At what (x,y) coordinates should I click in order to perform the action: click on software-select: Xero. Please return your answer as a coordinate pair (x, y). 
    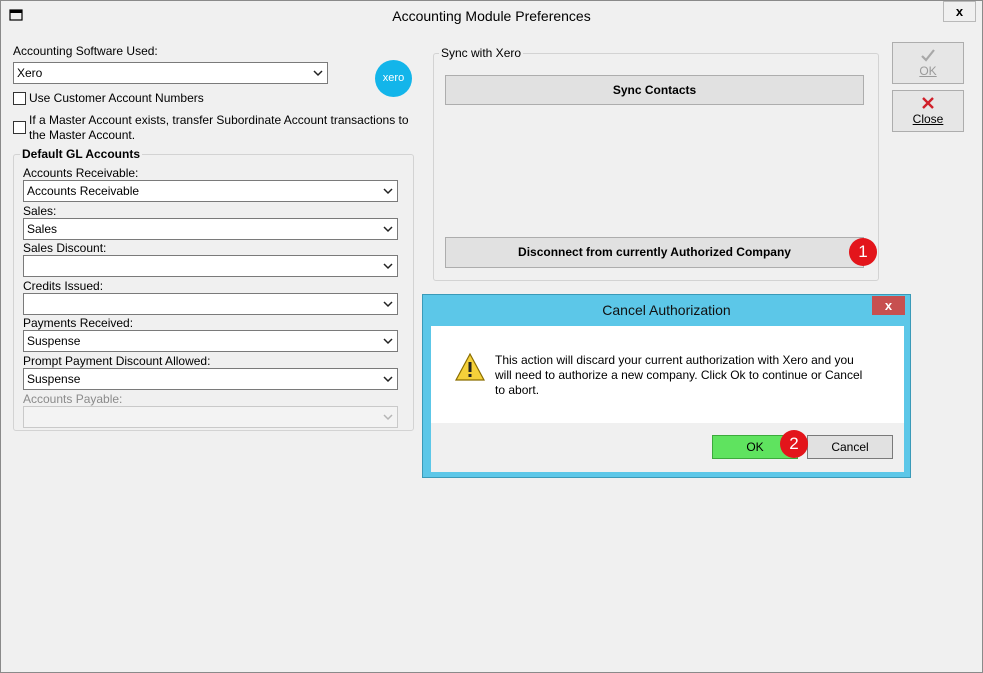
    Looking at the image, I should click on (170, 73).